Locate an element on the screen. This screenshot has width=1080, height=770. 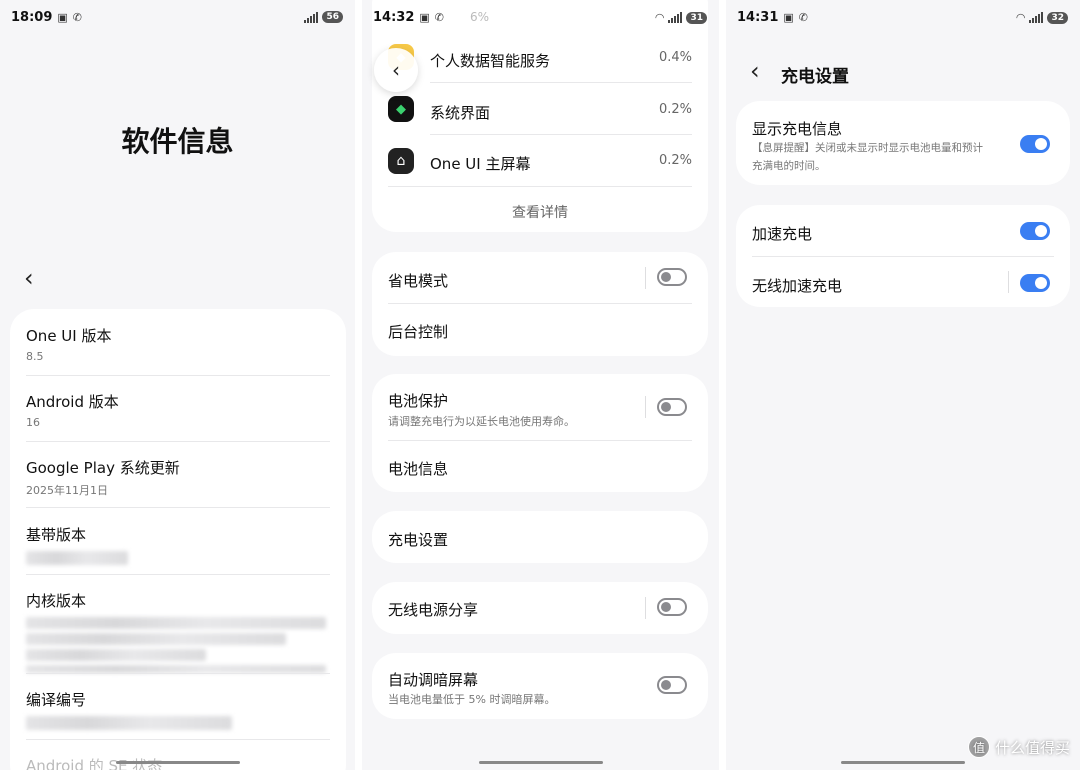
battery-protection-desc: 请调整充电行为以延长电池使用寿命。 is located at coordinates (481, 421).